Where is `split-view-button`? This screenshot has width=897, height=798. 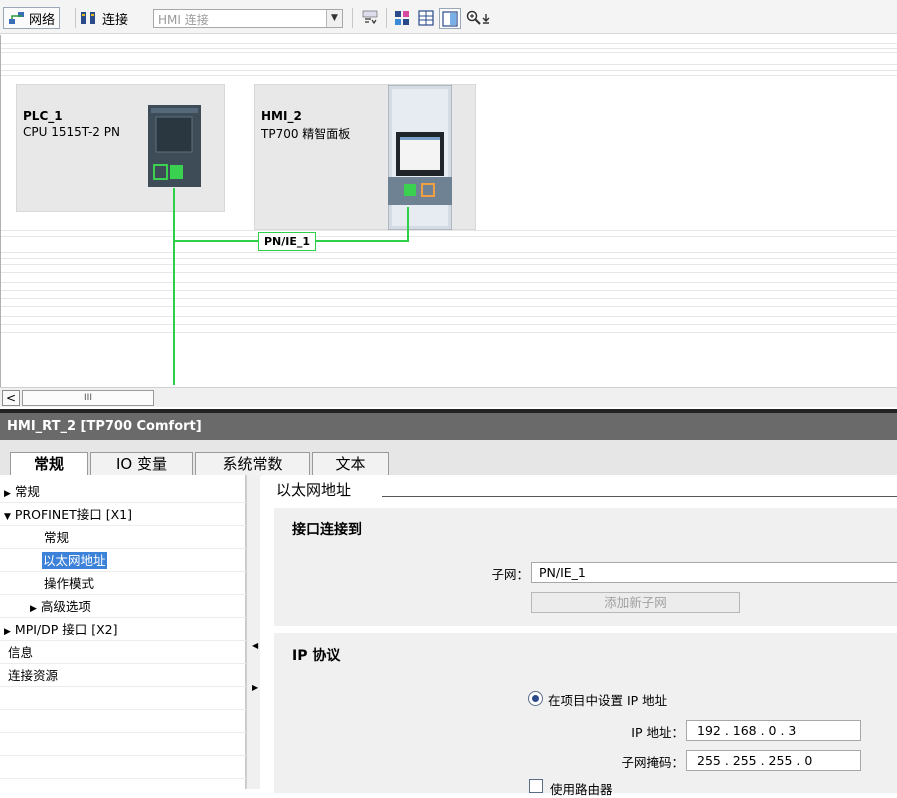 split-view-button is located at coordinates (450, 18).